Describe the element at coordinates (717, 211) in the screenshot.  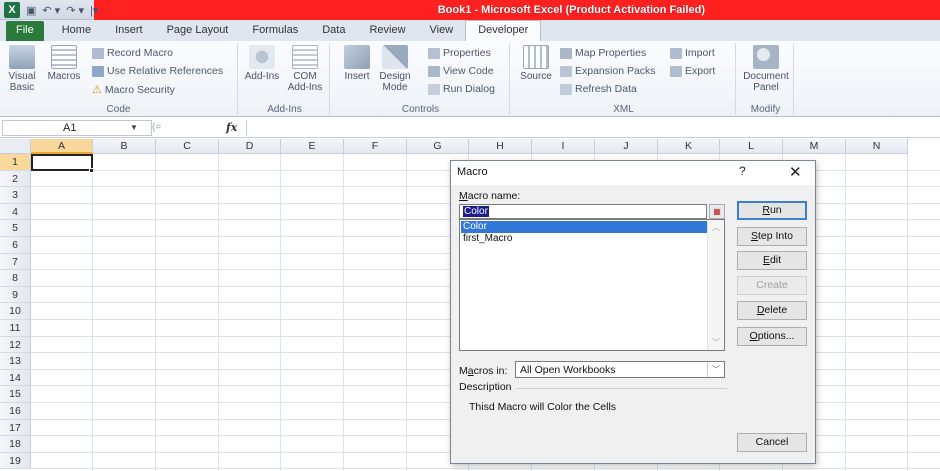
I see `collapse-dialog-icon: ▦` at that location.